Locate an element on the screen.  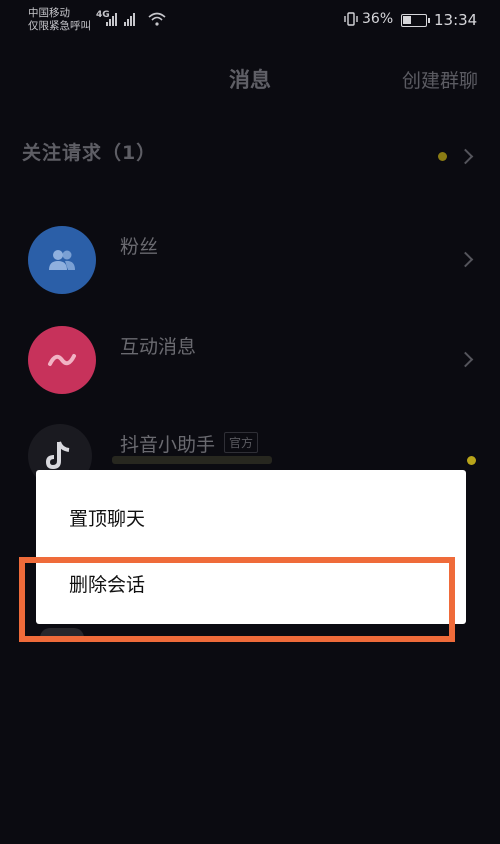
emergency-text: 仅限紧急呼叫 is located at coordinates (59, 26).